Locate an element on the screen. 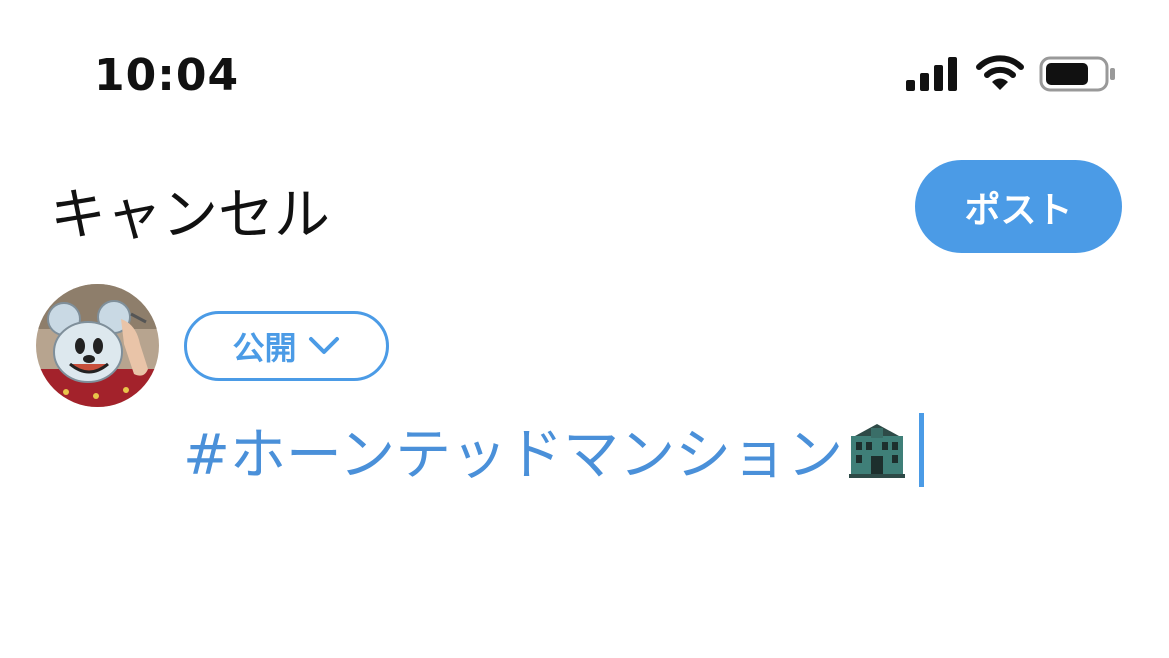  cancel-button: キャンセル is located at coordinates (190, 210).